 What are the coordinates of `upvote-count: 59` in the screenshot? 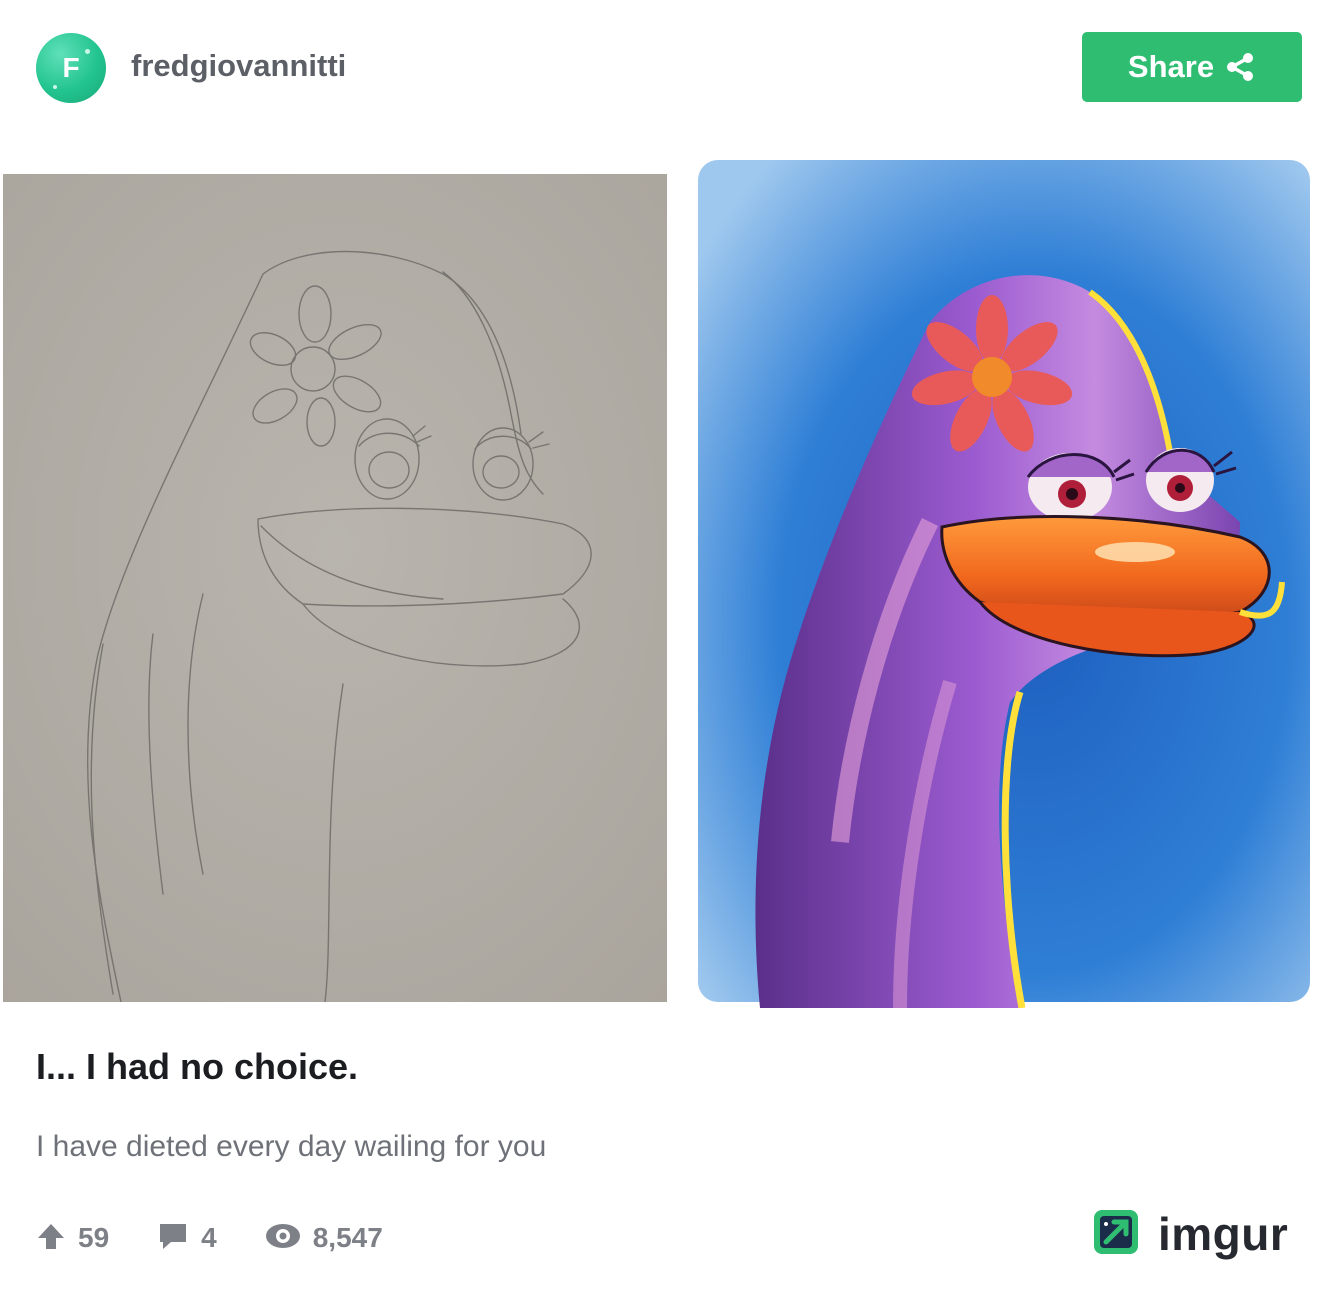 It's located at (94, 1237).